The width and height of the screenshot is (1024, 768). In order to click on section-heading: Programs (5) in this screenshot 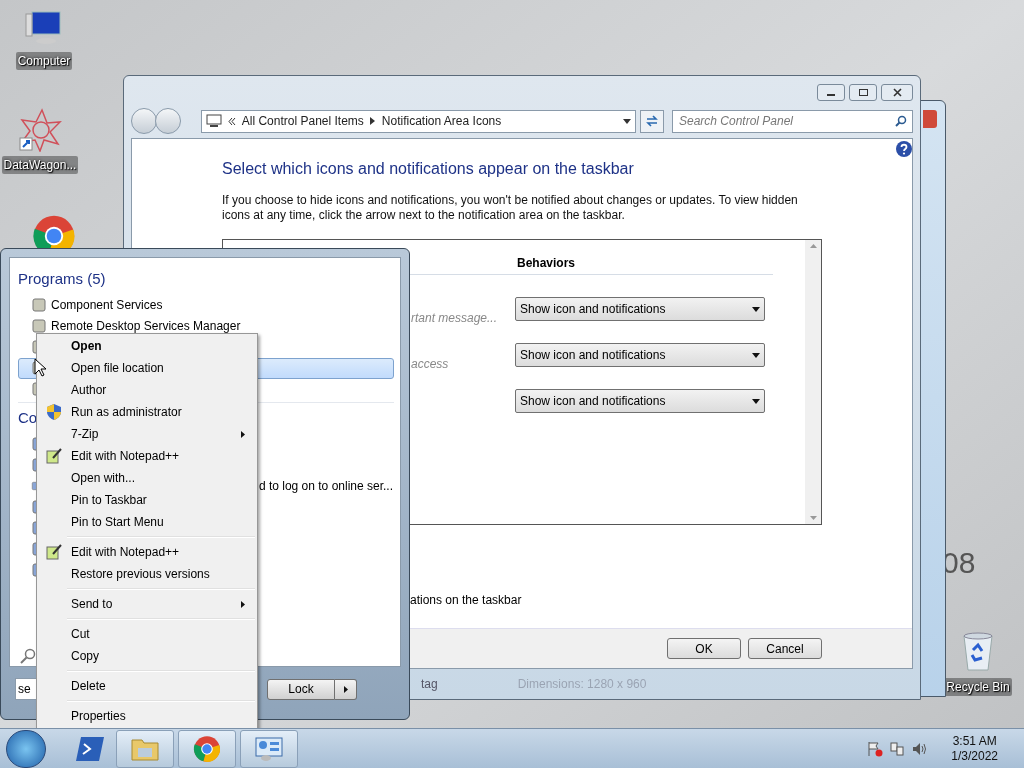, I will do `click(62, 279)`.